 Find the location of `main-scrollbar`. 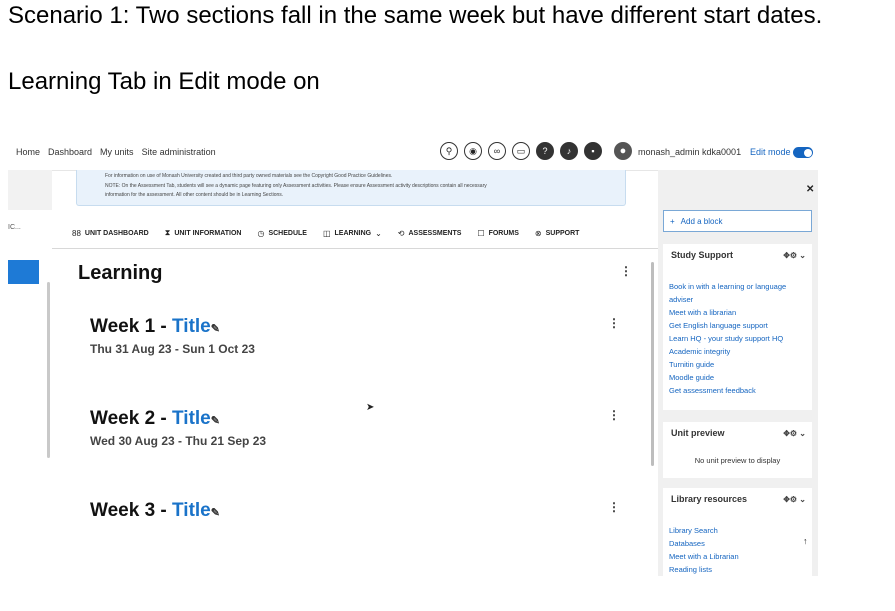

main-scrollbar is located at coordinates (652, 364).